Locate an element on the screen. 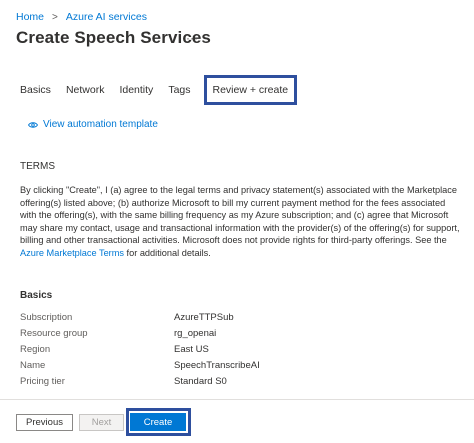 The image size is (474, 443). tab-tags: Tags is located at coordinates (179, 90).